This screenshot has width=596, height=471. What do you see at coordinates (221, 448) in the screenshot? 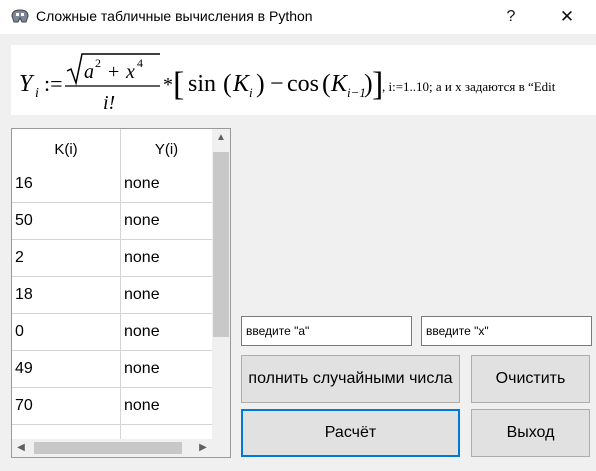
I see `scroll-corner` at bounding box center [221, 448].